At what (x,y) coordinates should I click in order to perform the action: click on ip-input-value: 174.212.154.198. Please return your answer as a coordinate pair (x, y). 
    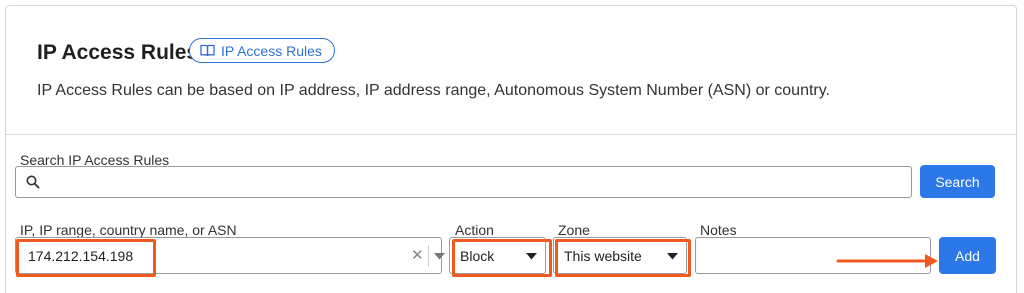
    Looking at the image, I should click on (81, 256).